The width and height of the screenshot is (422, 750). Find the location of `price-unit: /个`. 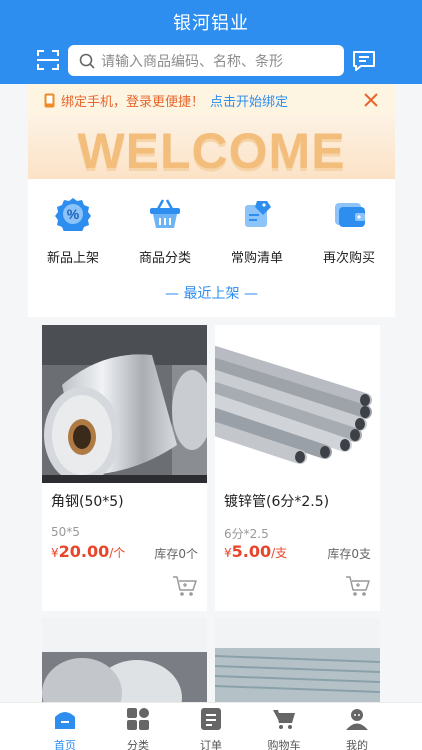

price-unit: /个 is located at coordinates (117, 553).